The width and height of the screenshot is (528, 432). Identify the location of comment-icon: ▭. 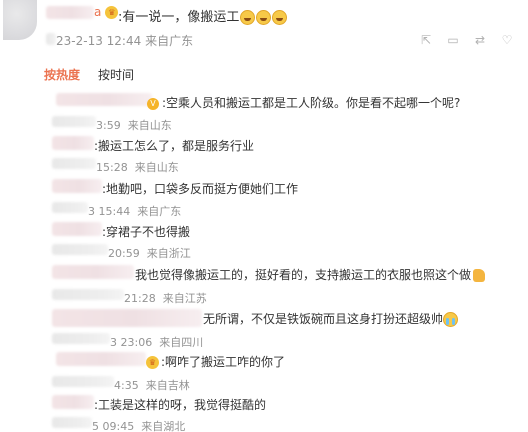
(453, 40).